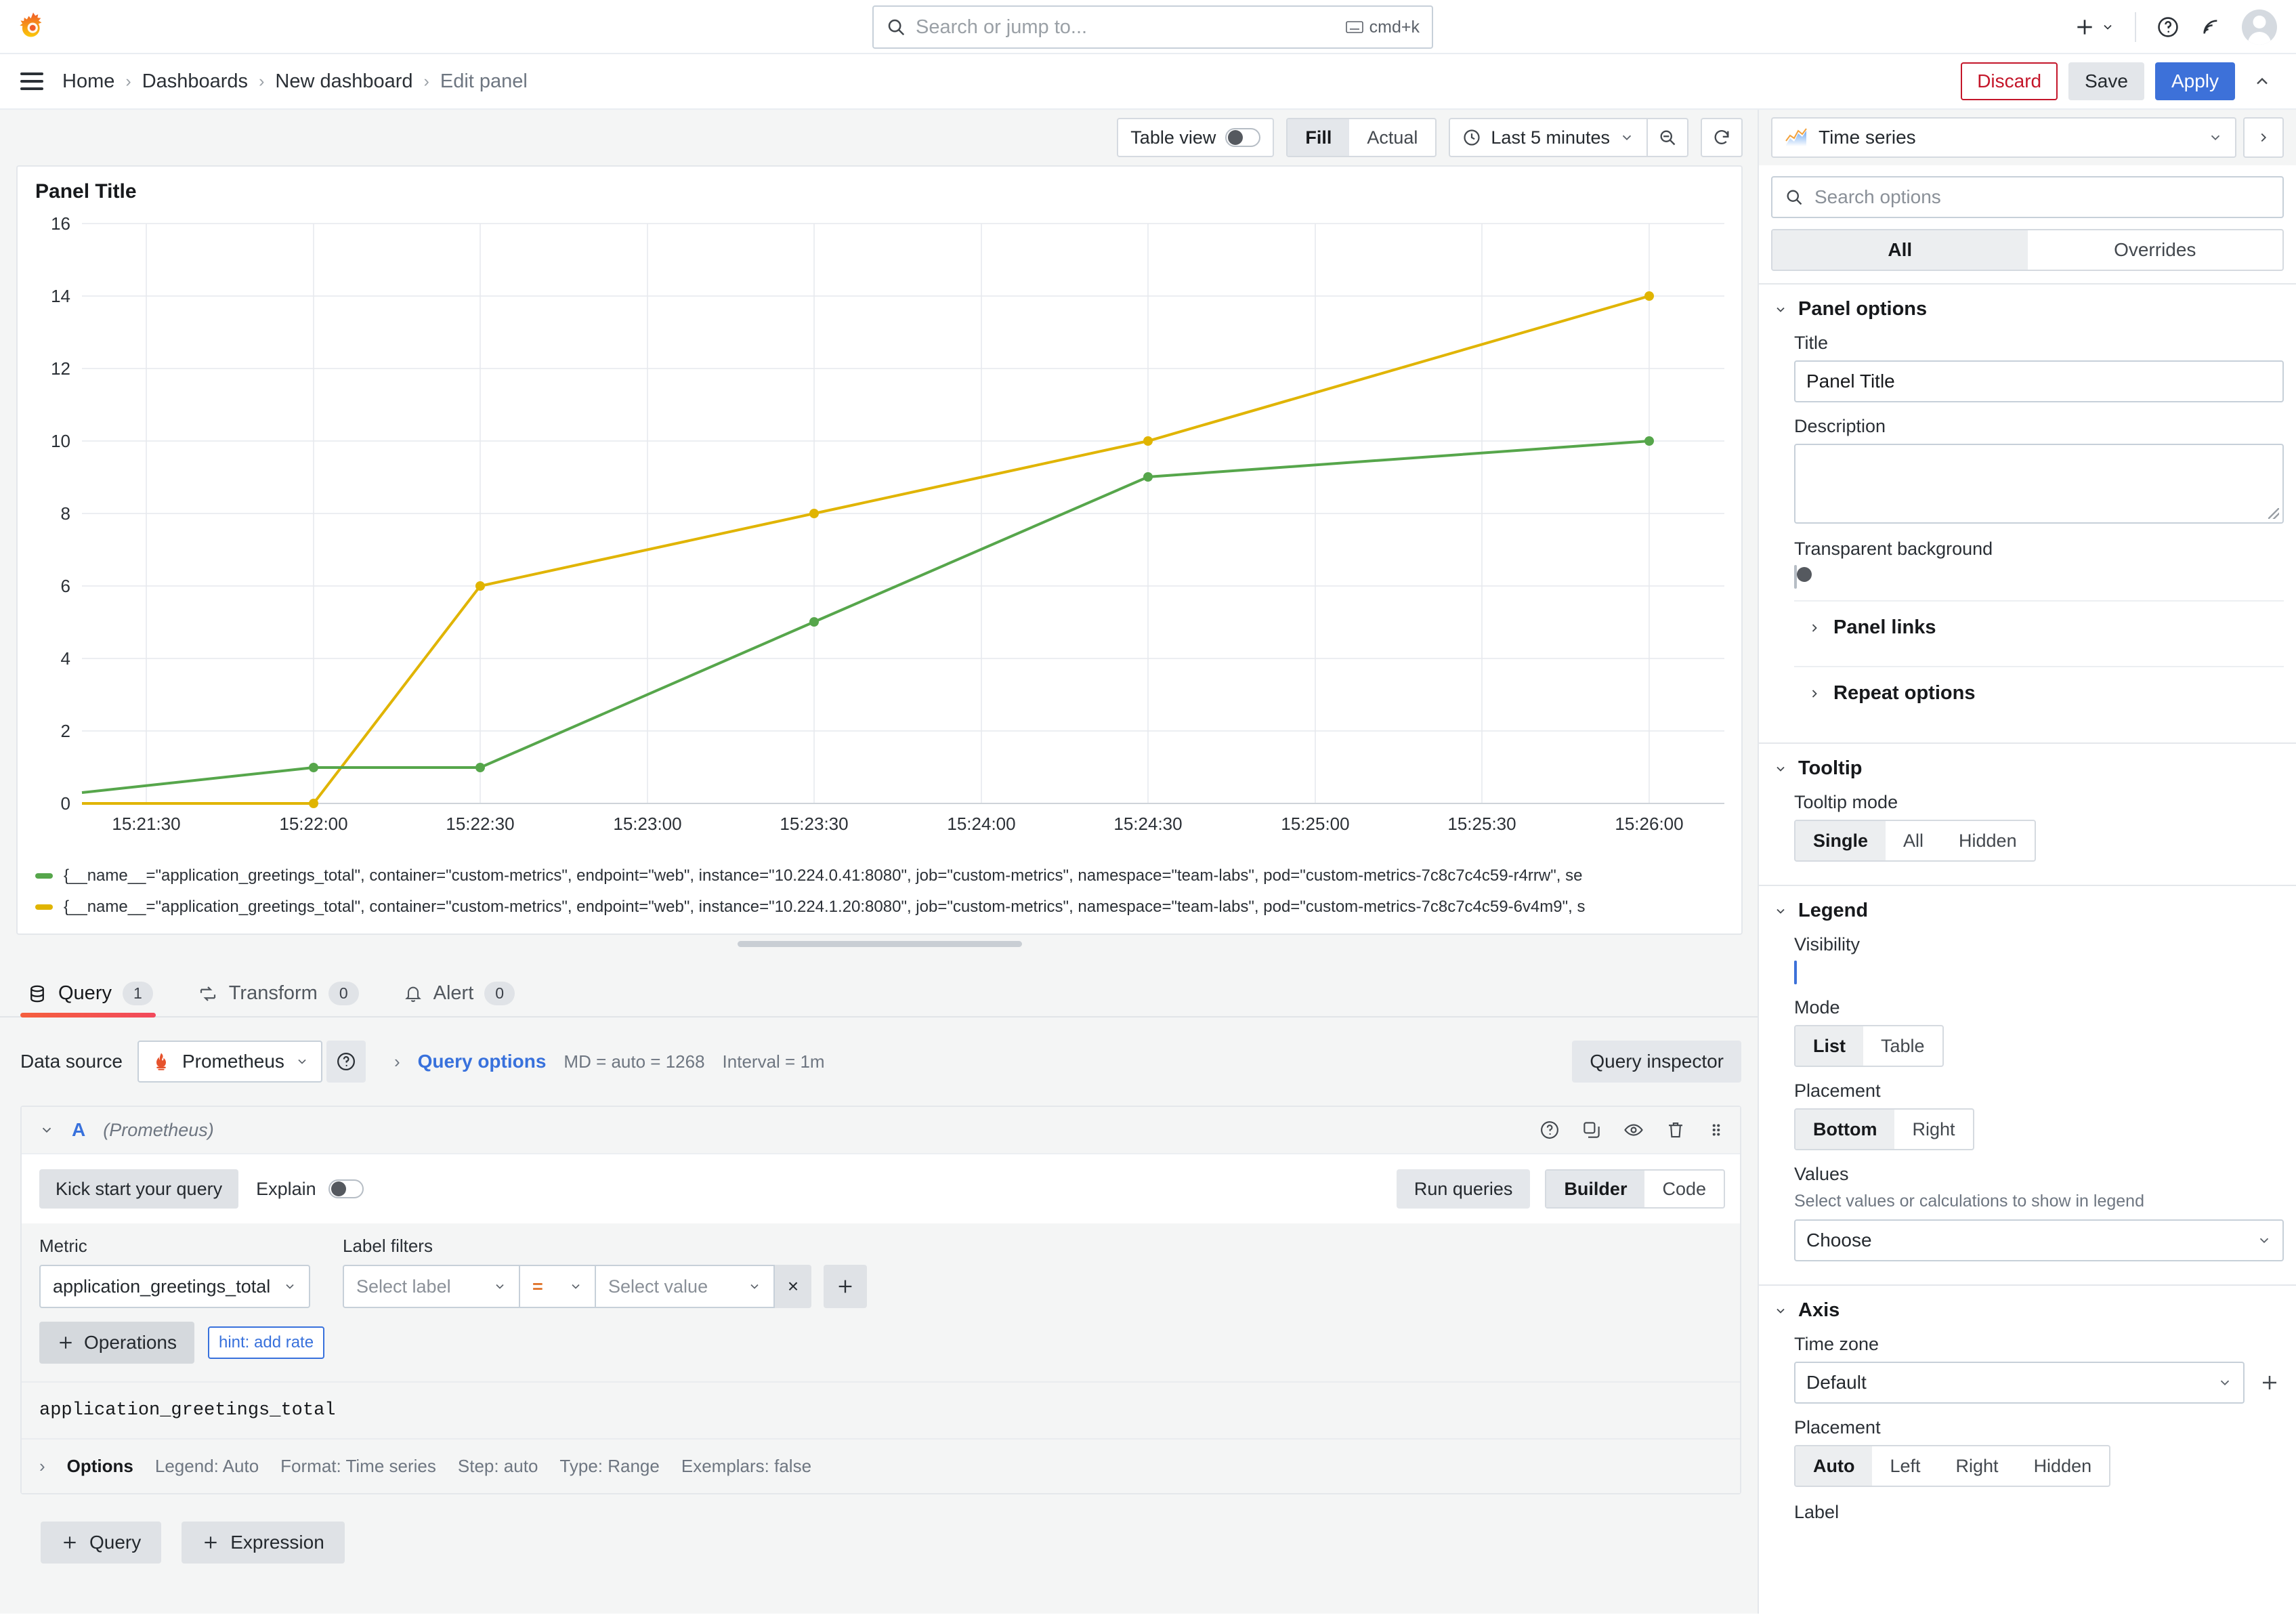  What do you see at coordinates (2039, 628) in the screenshot?
I see `panel-links-collapsible: Panel links` at bounding box center [2039, 628].